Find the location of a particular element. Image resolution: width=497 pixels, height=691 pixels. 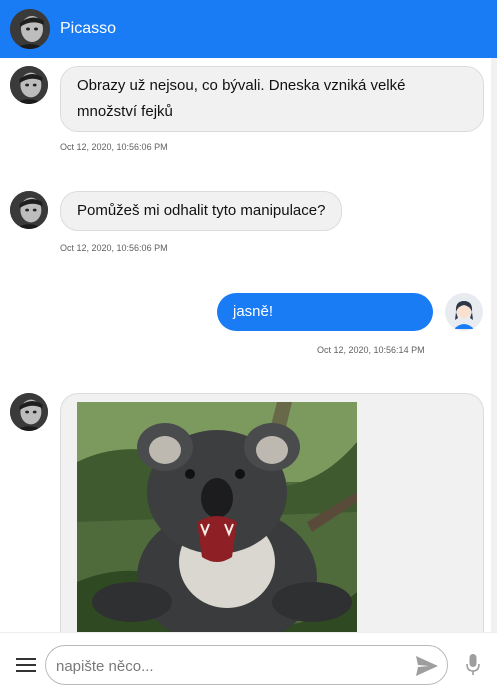

message-bubble: Pomůžeš mi odhalit tyto manipulace? is located at coordinates (201, 211).